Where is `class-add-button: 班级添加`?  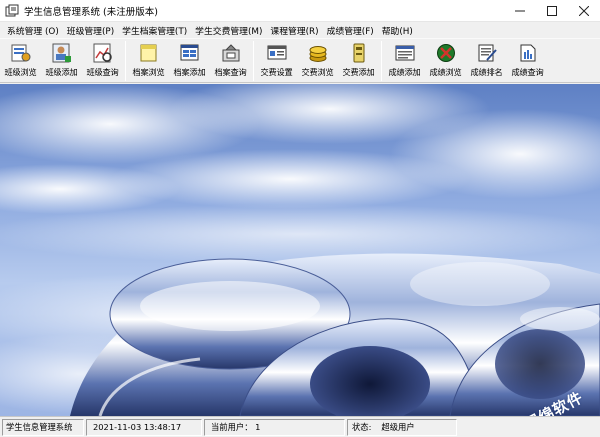
class-add-button: 班级添加 is located at coordinates (61, 60).